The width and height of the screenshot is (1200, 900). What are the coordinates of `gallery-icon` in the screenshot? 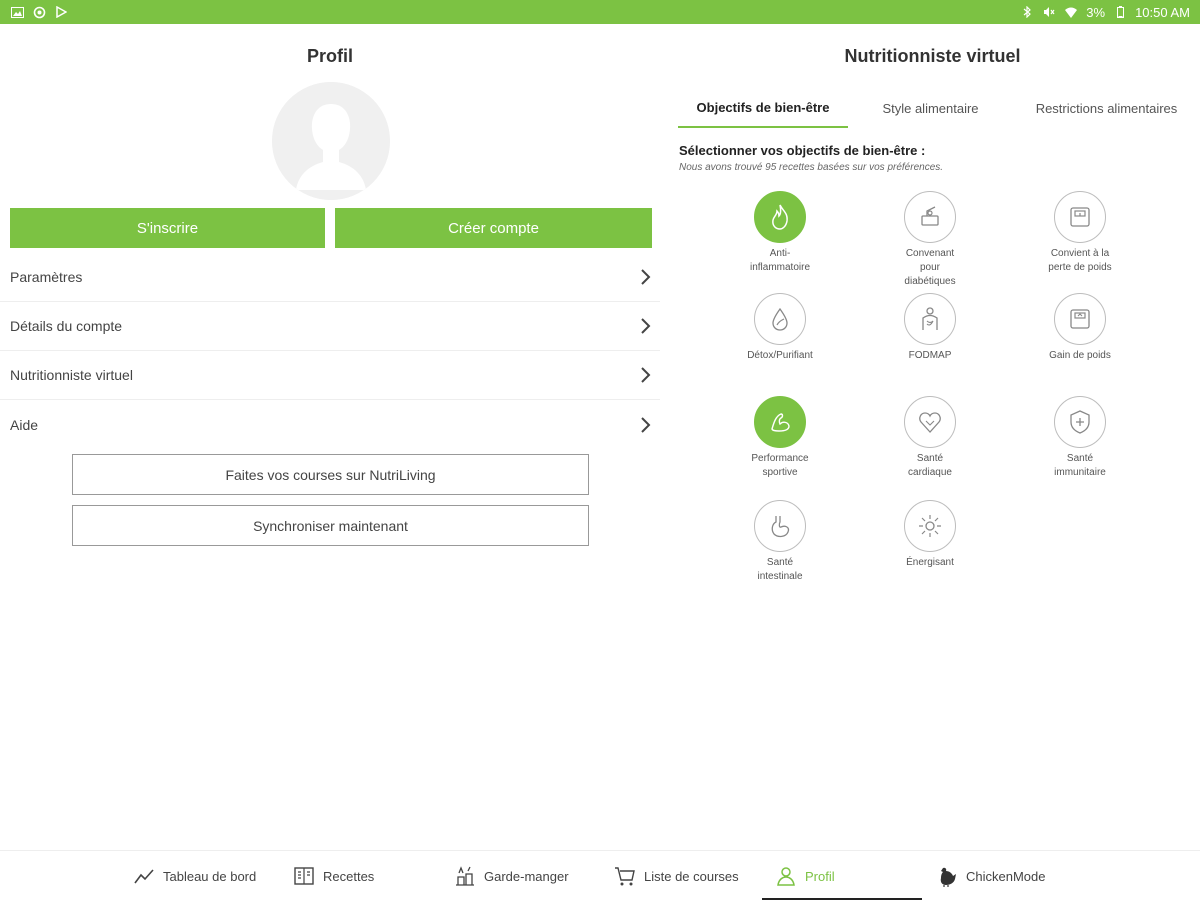 It's located at (17, 12).